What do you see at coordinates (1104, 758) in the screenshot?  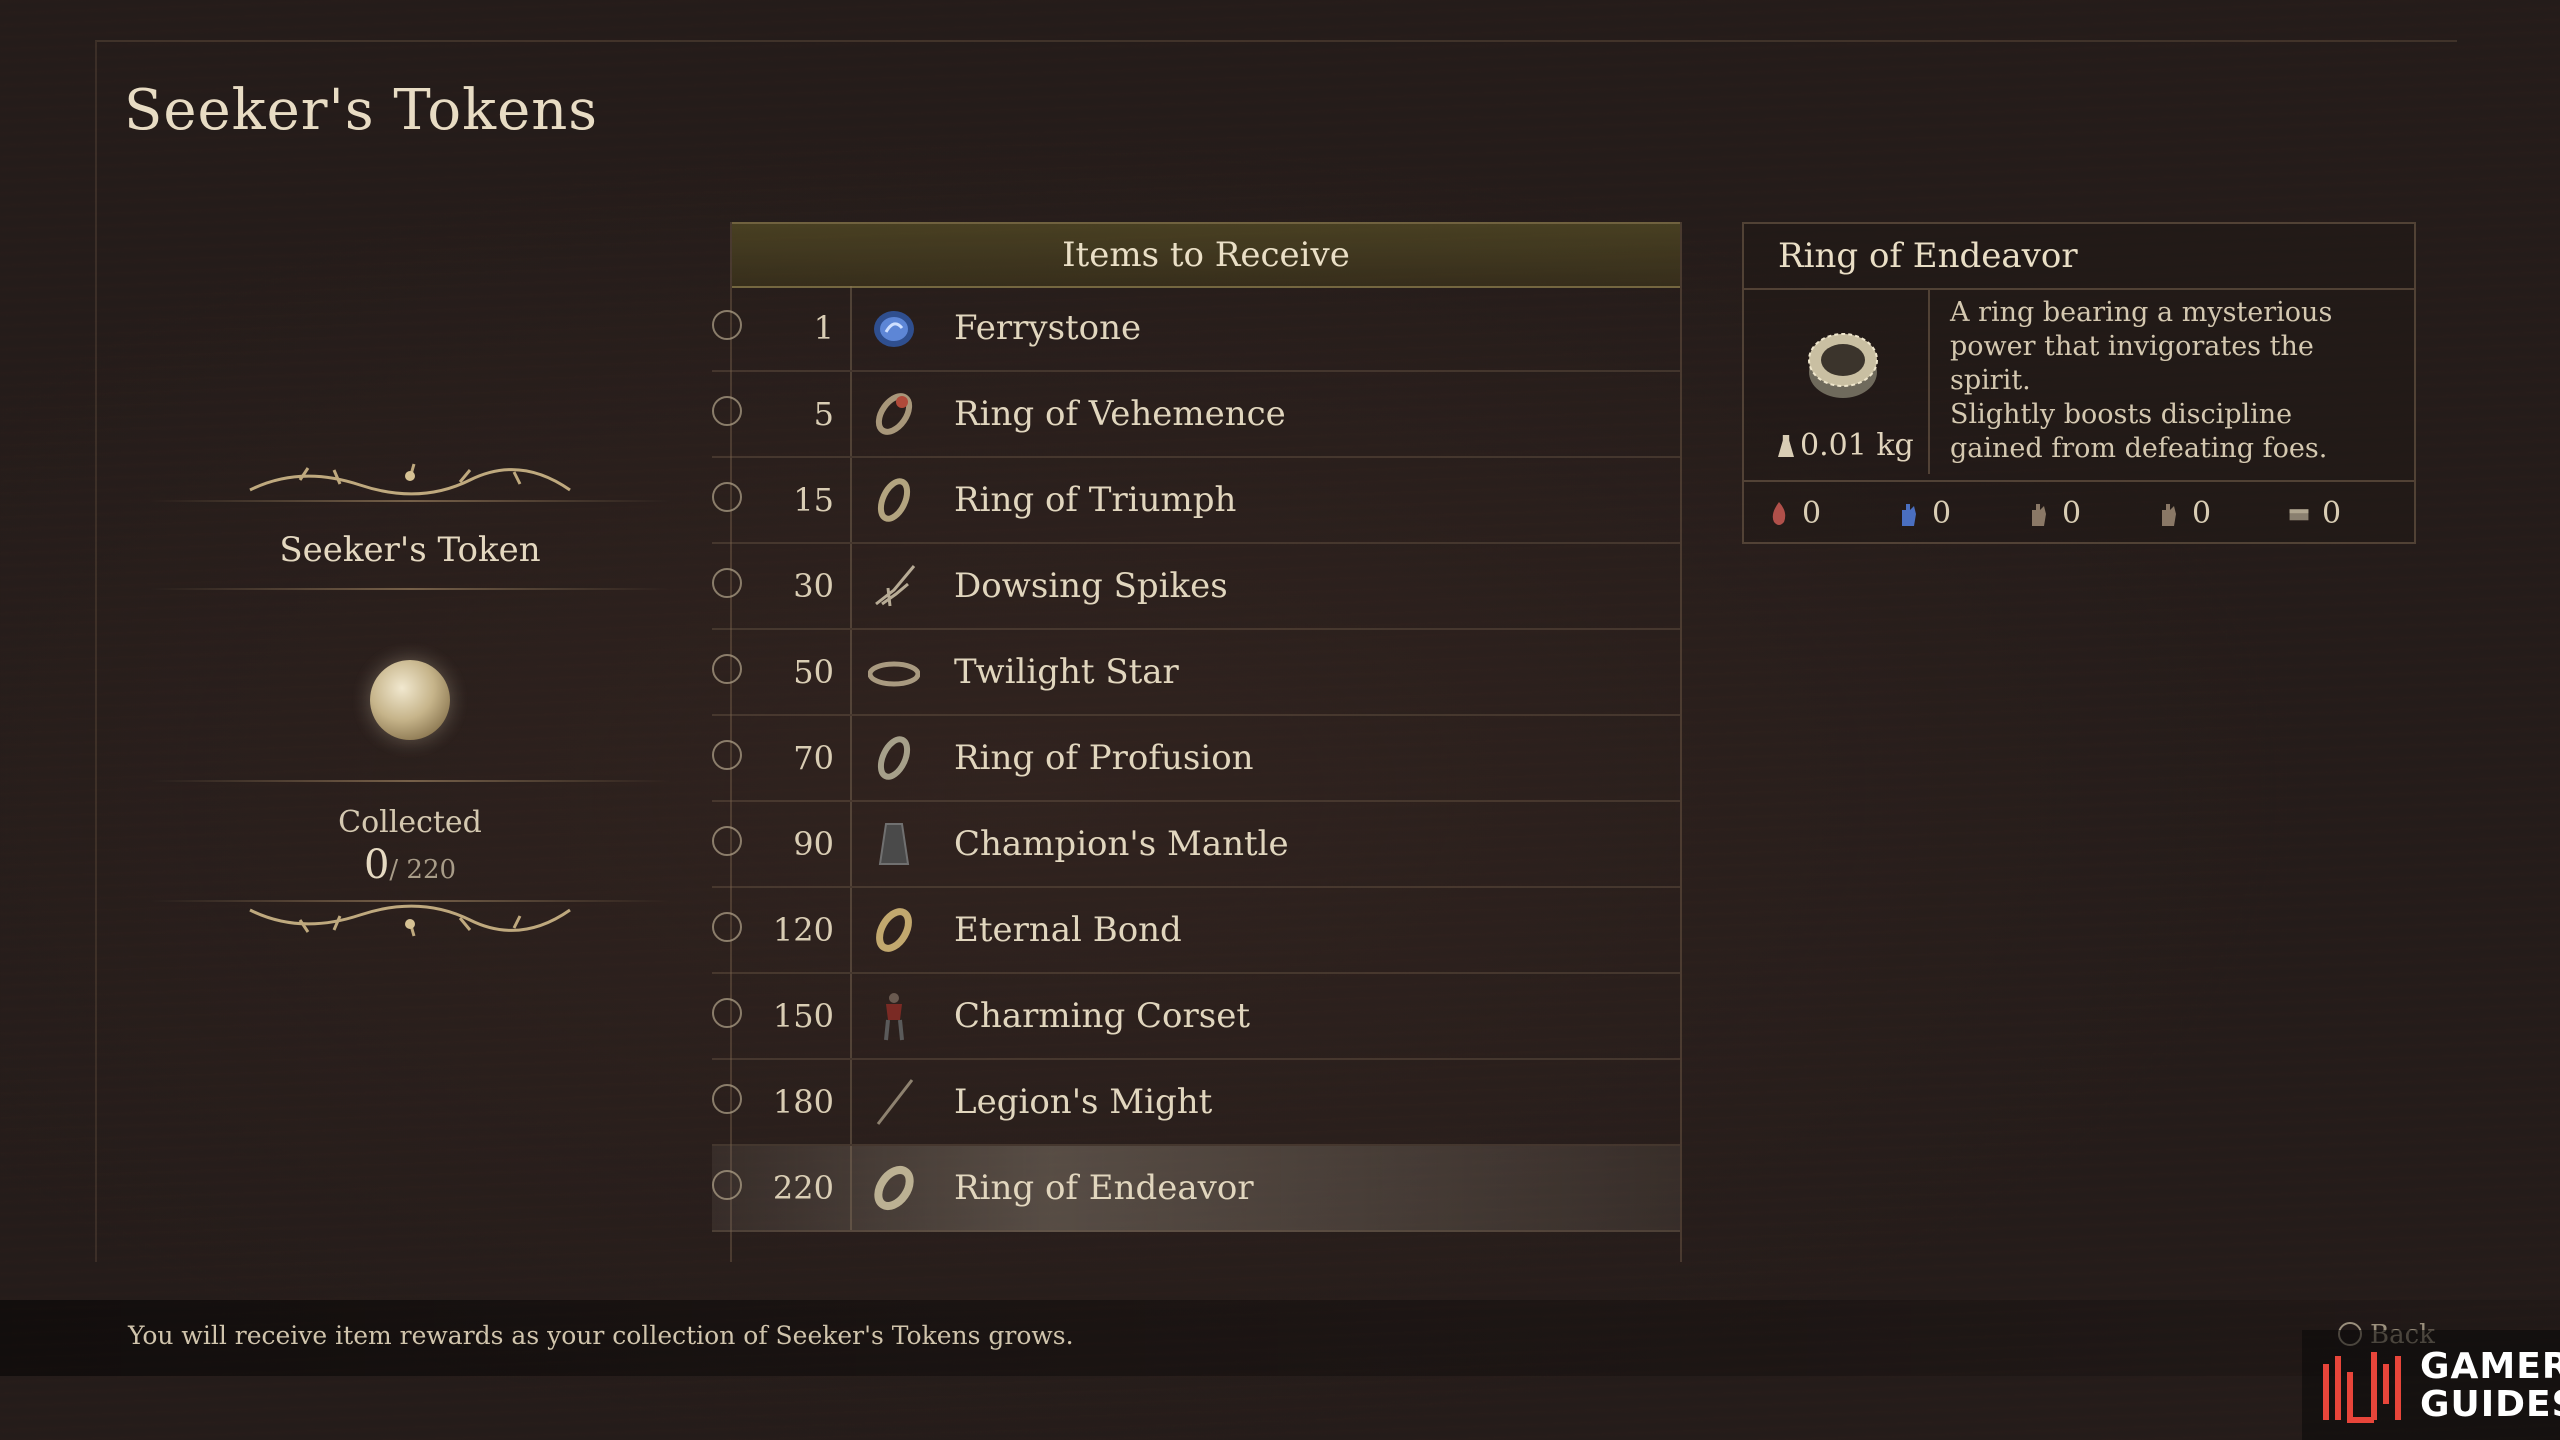 I see `reward-name: Ring of Profusion` at bounding box center [1104, 758].